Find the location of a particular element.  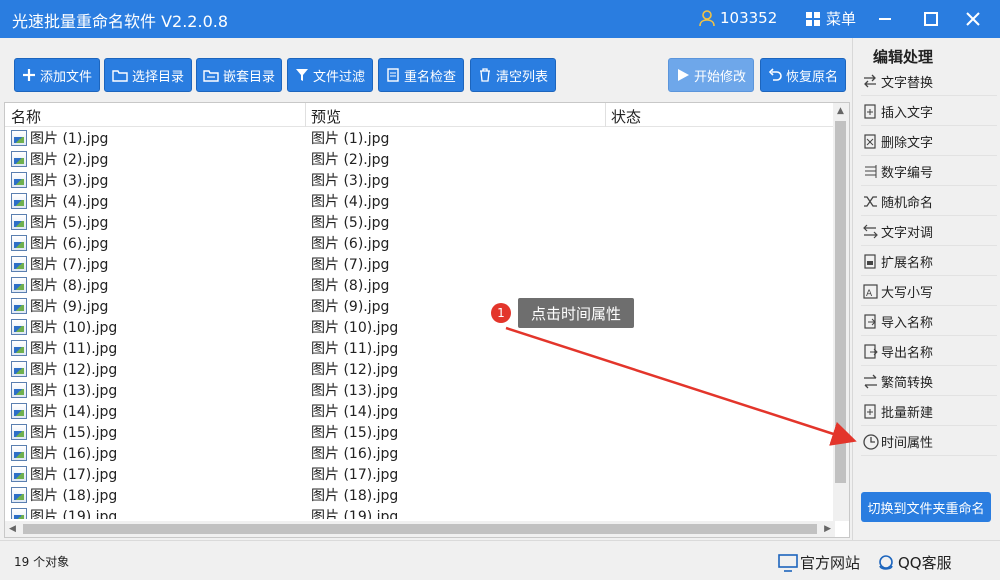

table-row: 图片 (2).jpg 图片 (2).jpg is located at coordinates (420, 158).